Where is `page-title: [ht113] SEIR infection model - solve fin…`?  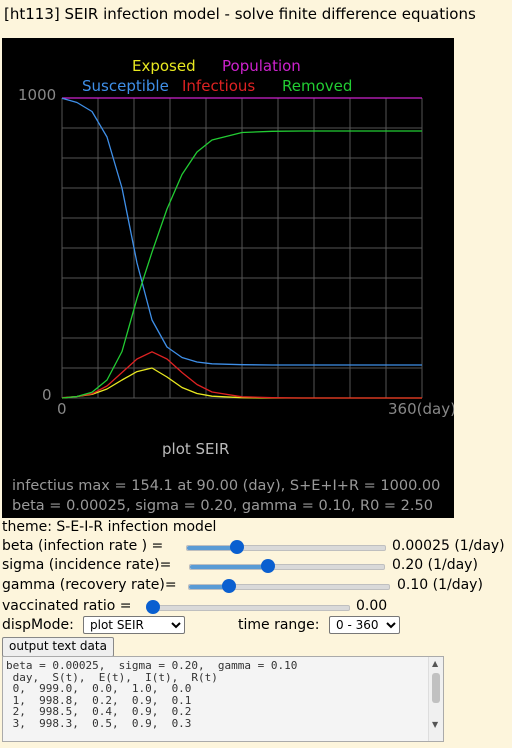 page-title: [ht113] SEIR infection model - solve fin… is located at coordinates (240, 14).